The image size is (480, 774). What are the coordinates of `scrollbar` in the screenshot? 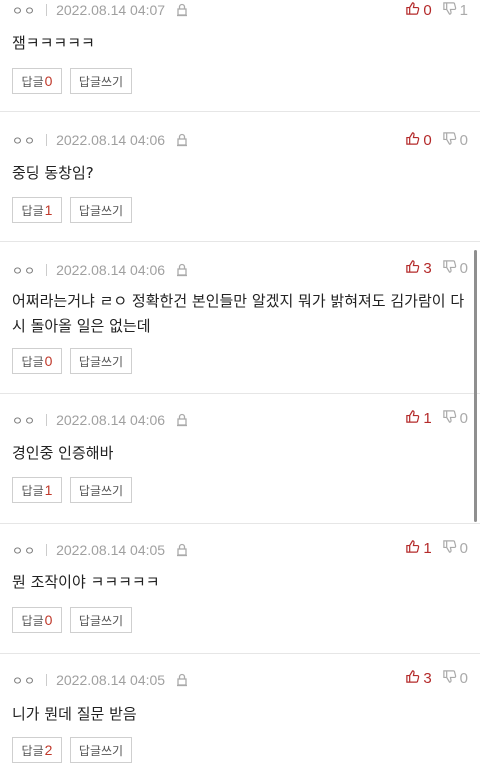 It's located at (475, 386).